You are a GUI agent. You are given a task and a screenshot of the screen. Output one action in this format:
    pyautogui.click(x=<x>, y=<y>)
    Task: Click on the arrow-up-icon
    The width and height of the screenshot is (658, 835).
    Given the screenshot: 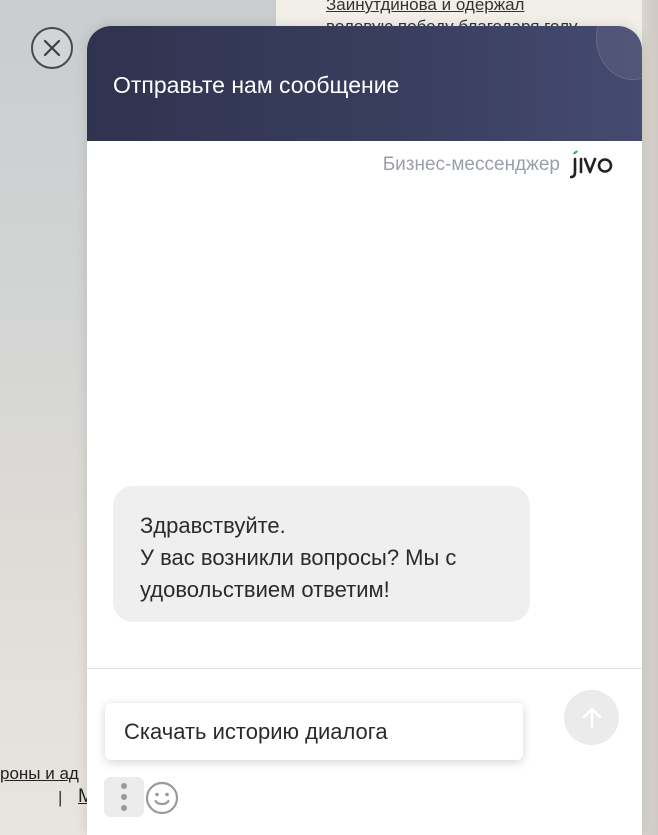 What is the action you would take?
    pyautogui.click(x=591, y=717)
    